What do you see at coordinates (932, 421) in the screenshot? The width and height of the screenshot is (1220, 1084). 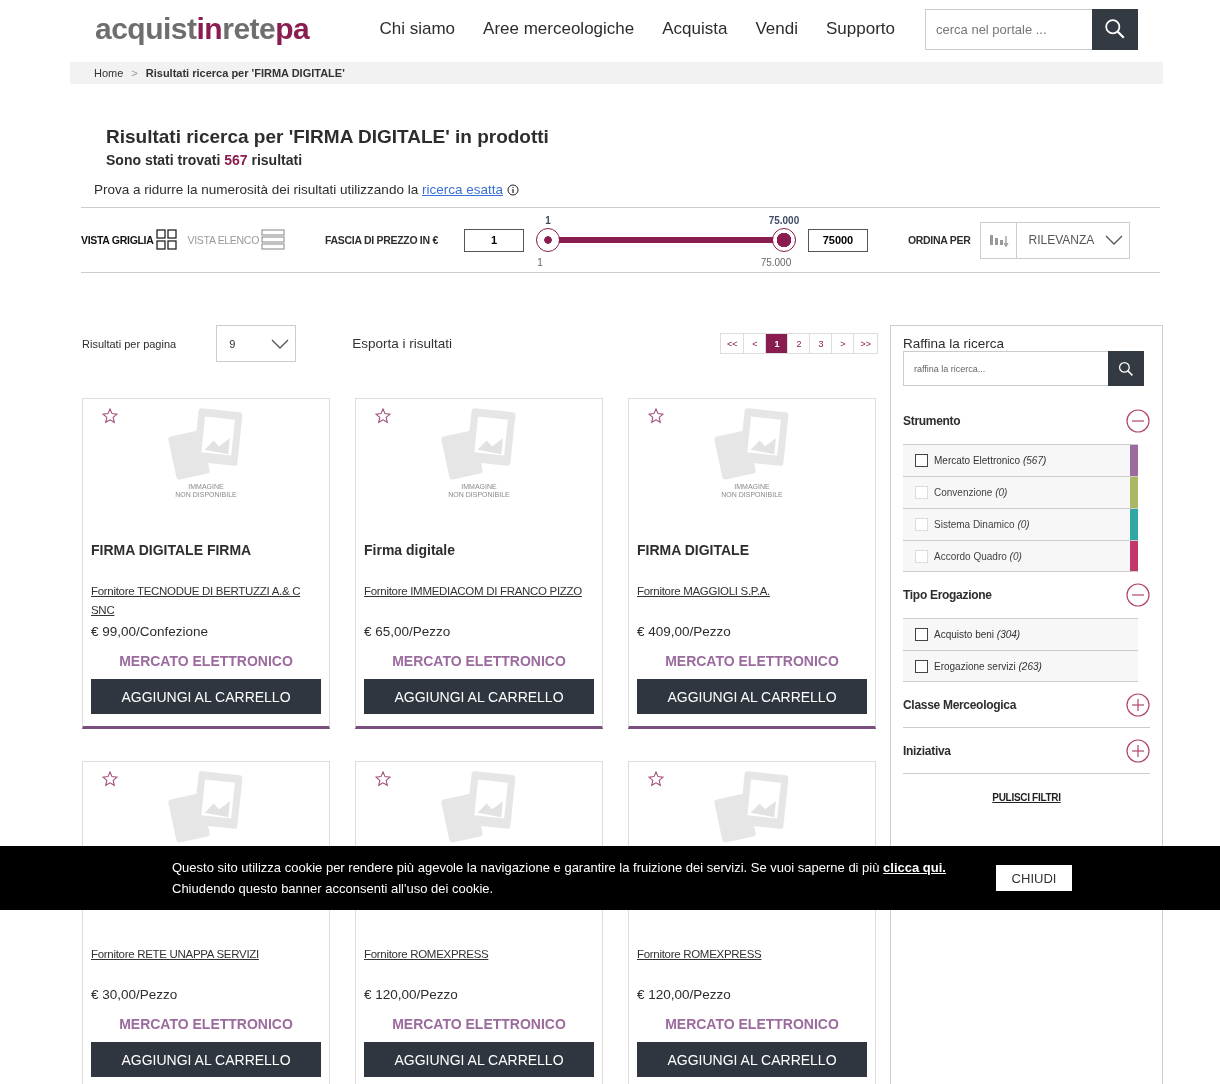 I see `filter-section-title: Strumento` at bounding box center [932, 421].